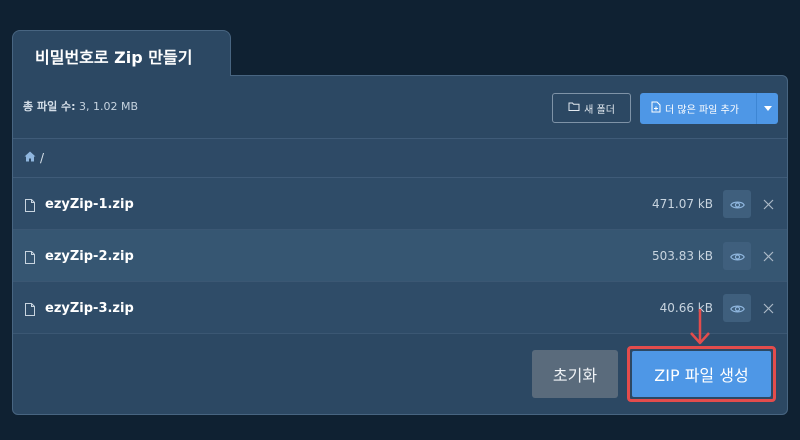 The width and height of the screenshot is (800, 440). What do you see at coordinates (109, 106) in the screenshot?
I see `summary-value: 3, 1.02 MB` at bounding box center [109, 106].